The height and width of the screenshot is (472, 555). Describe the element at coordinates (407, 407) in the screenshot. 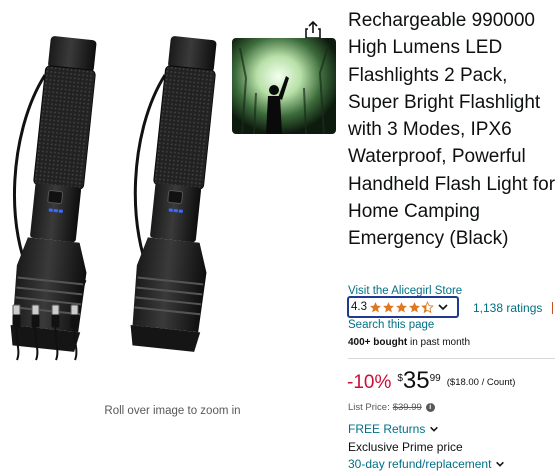

I see `list-price-value: $39.99` at that location.